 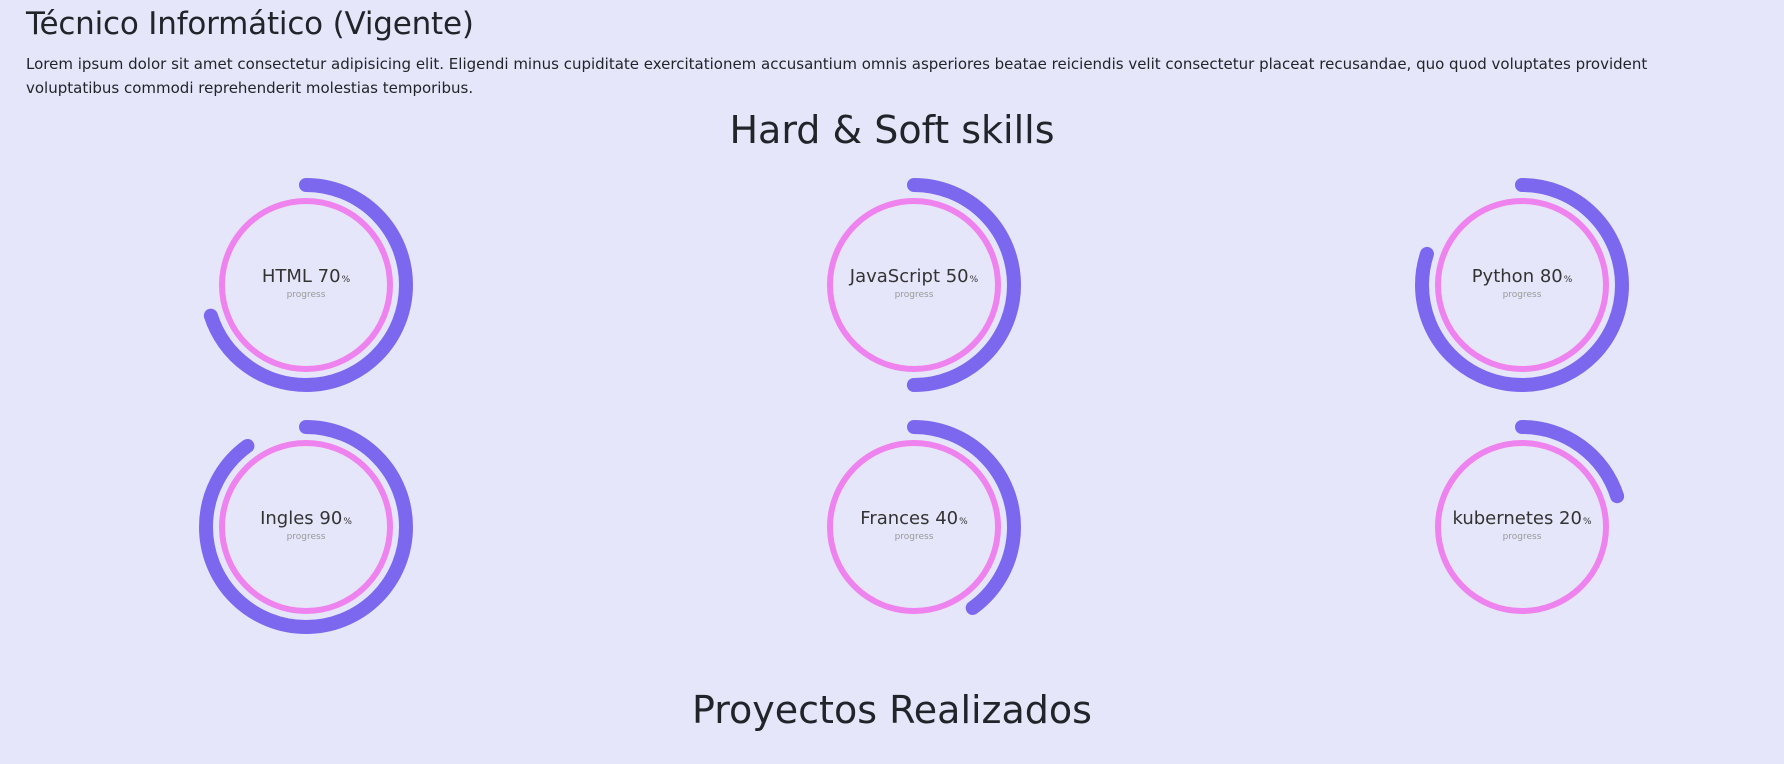 What do you see at coordinates (289, 276) in the screenshot?
I see `skill-name: HTML` at bounding box center [289, 276].